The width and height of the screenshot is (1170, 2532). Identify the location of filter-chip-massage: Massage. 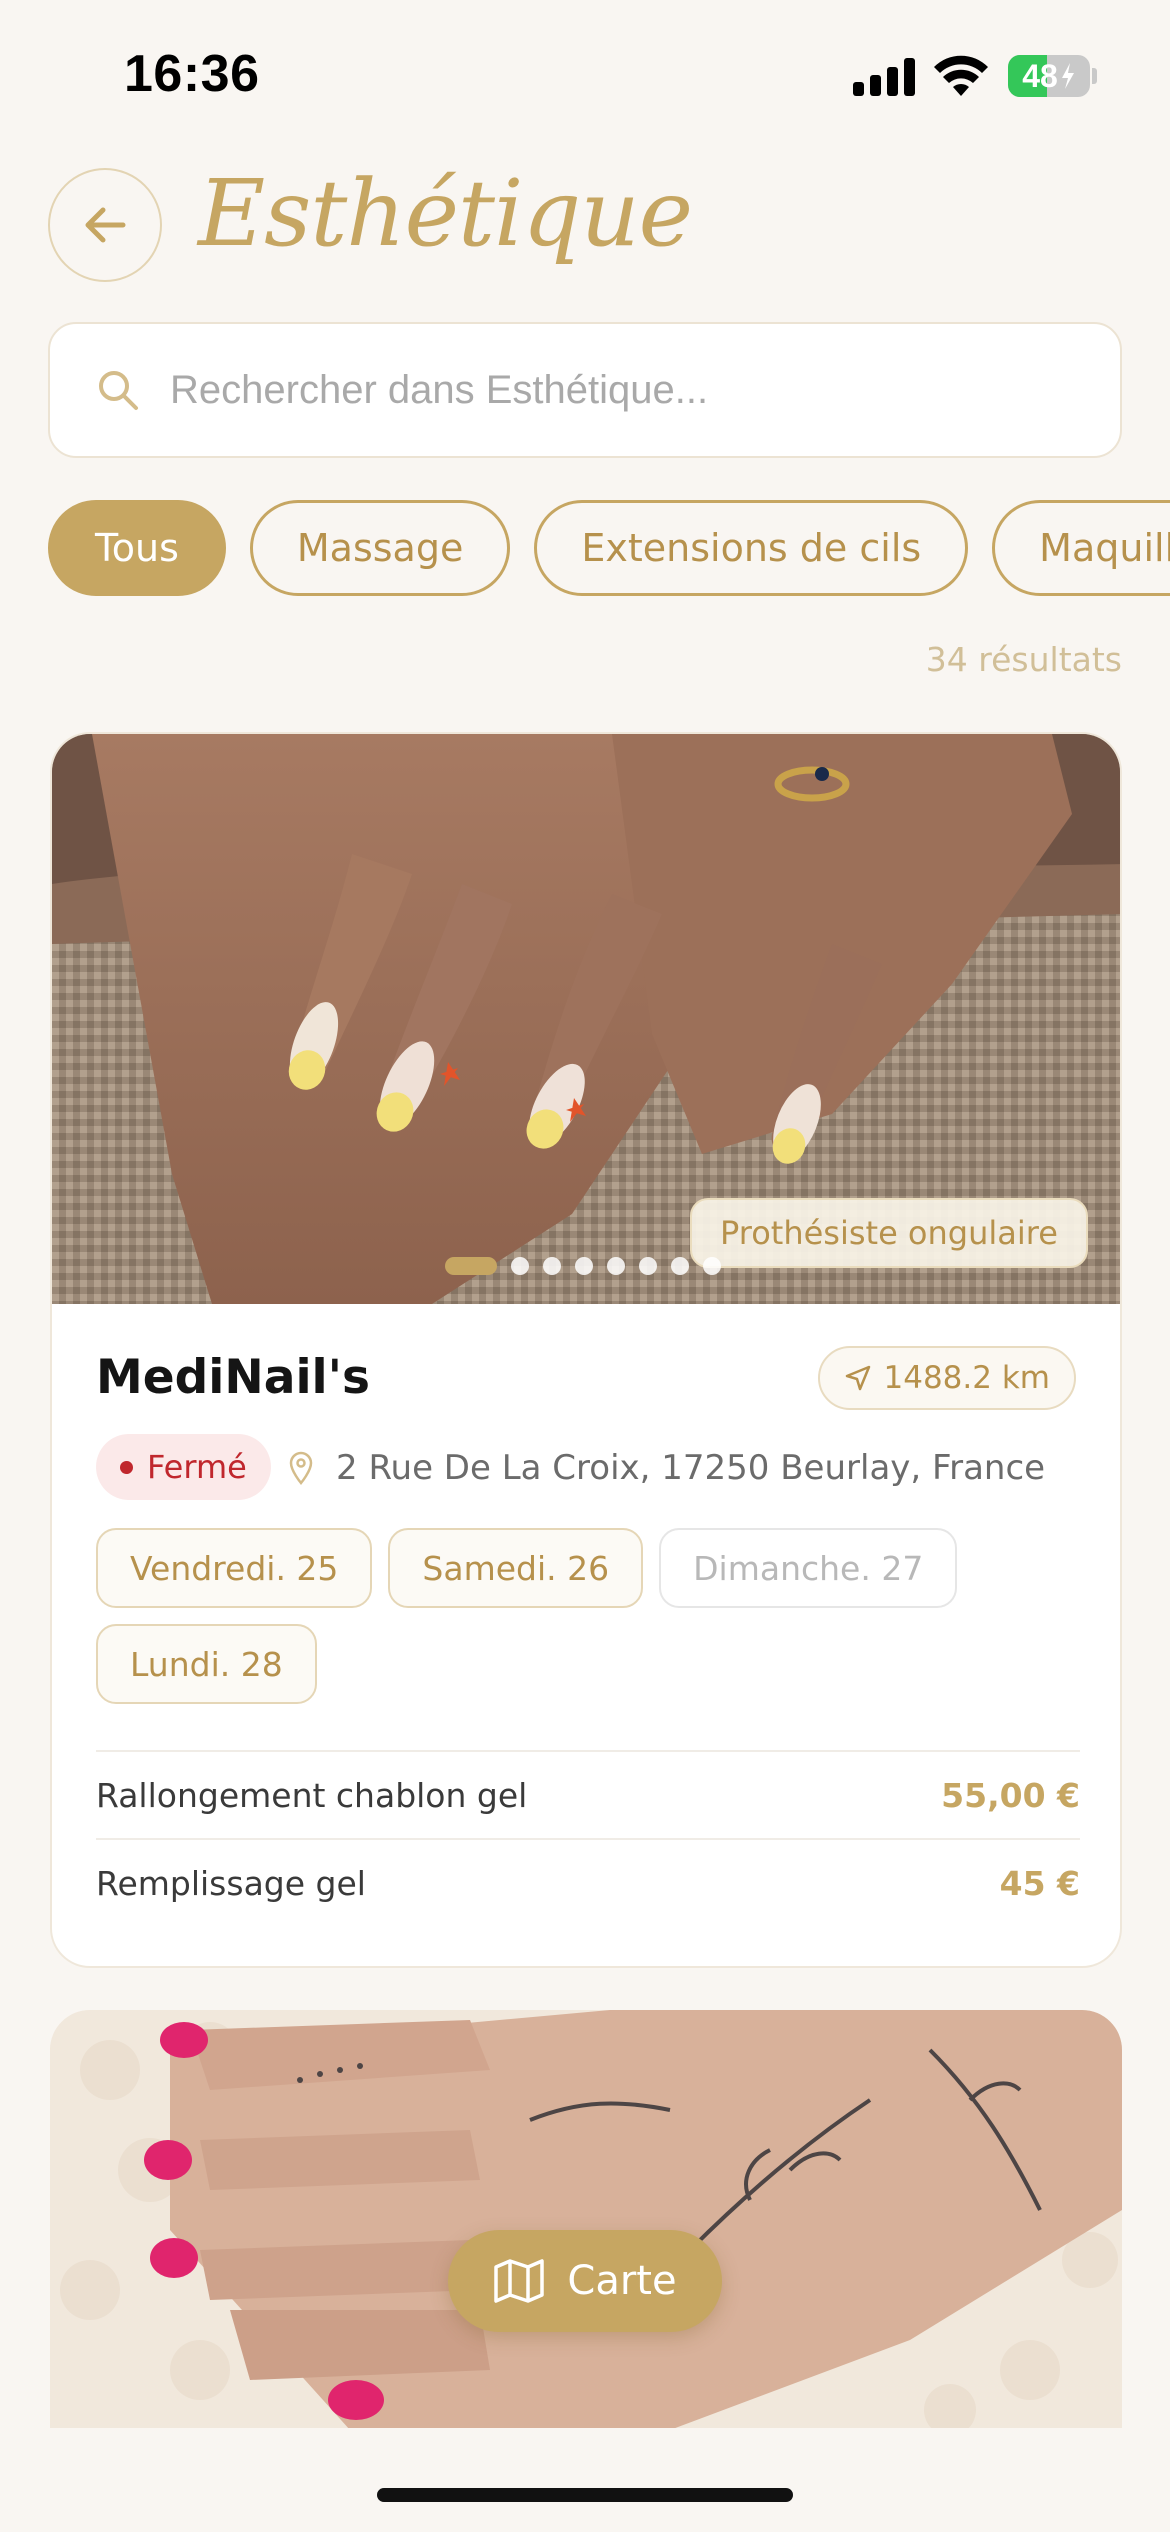
(380, 548).